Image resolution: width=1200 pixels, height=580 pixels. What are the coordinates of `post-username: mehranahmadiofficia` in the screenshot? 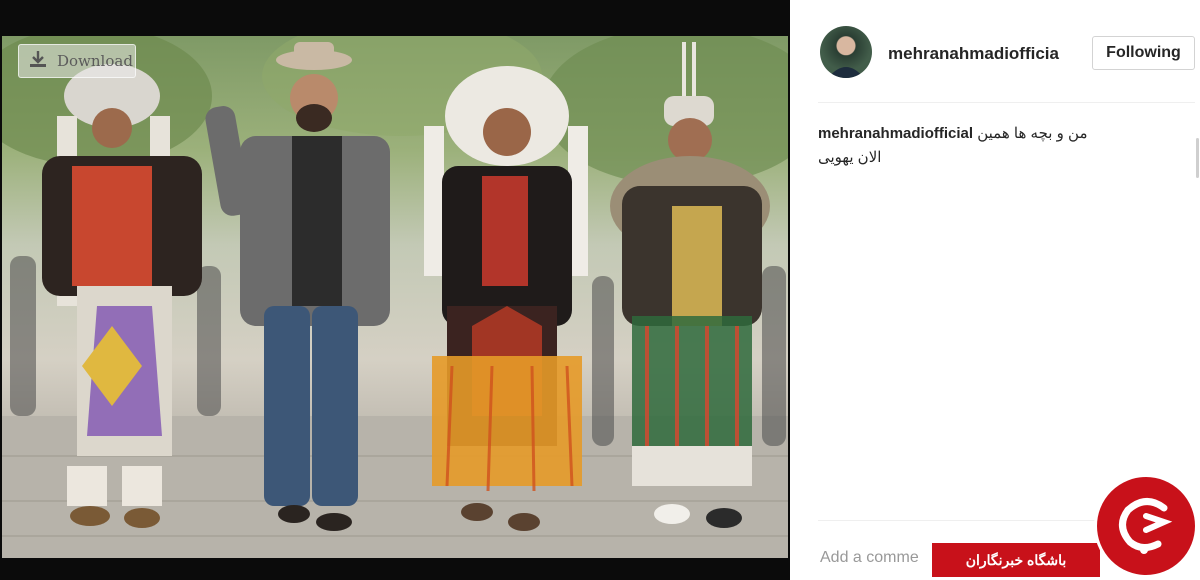 It's located at (973, 54).